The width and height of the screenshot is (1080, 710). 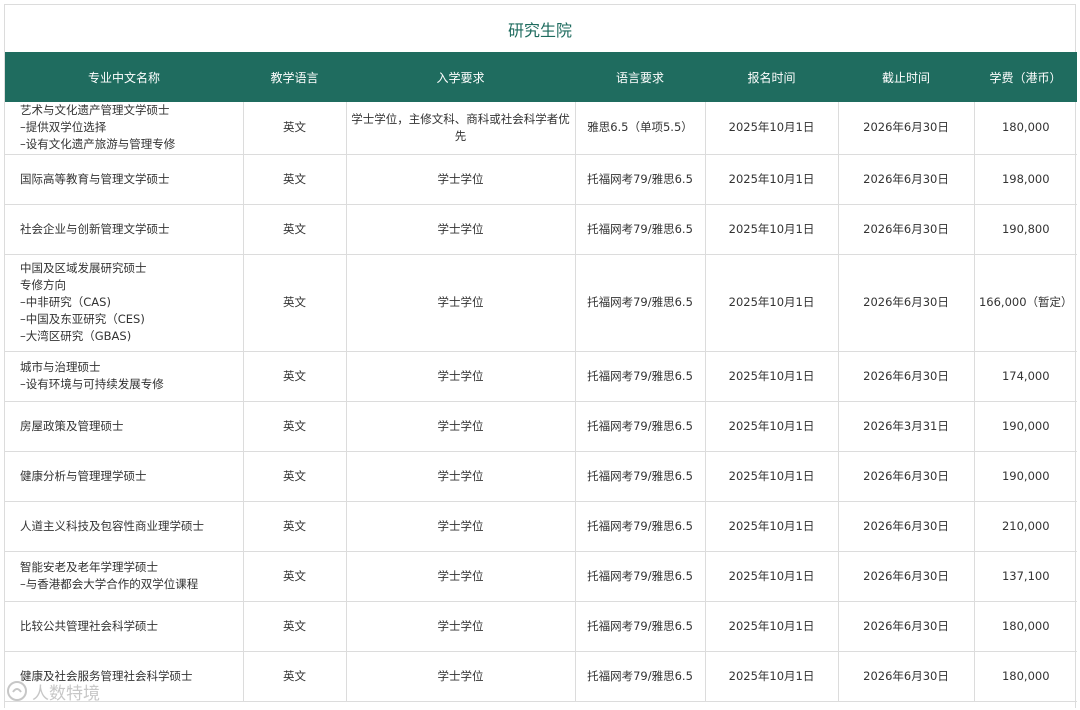 What do you see at coordinates (89, 567) in the screenshot?
I see `program-name: 智能安老及老年学理学硕士` at bounding box center [89, 567].